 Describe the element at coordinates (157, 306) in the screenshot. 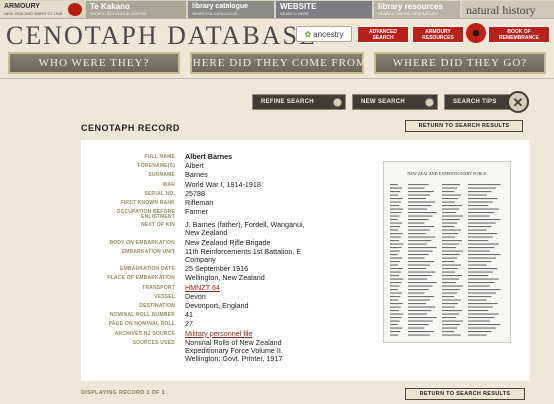

I see `field-label: DESTINATION` at that location.